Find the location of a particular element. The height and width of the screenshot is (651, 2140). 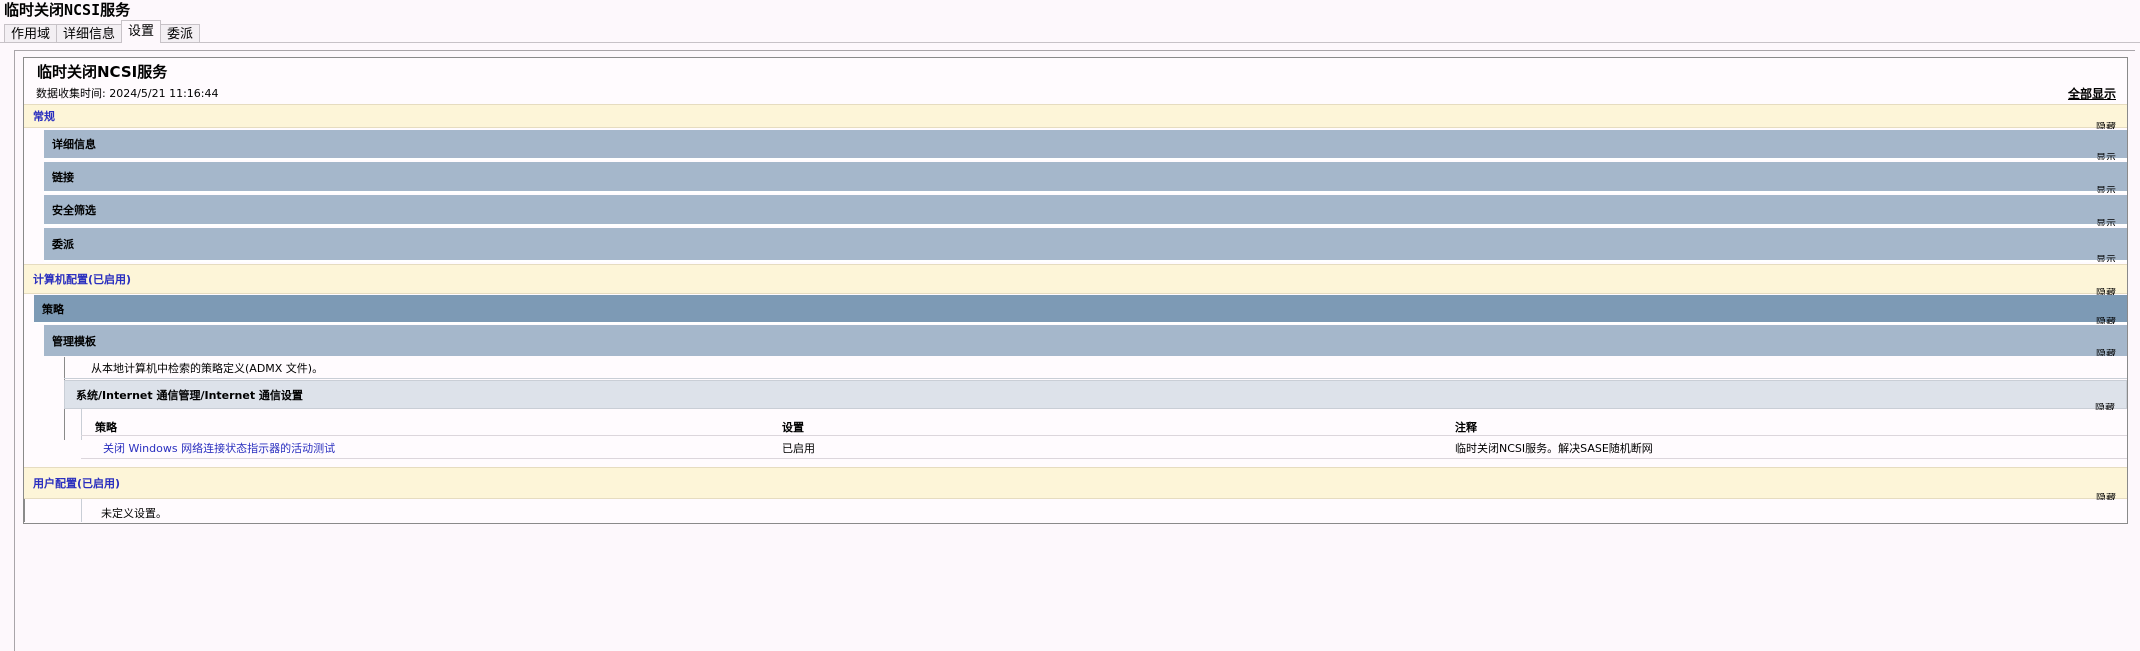

window-title: 临时关闭NCSI服务 is located at coordinates (67, 10).